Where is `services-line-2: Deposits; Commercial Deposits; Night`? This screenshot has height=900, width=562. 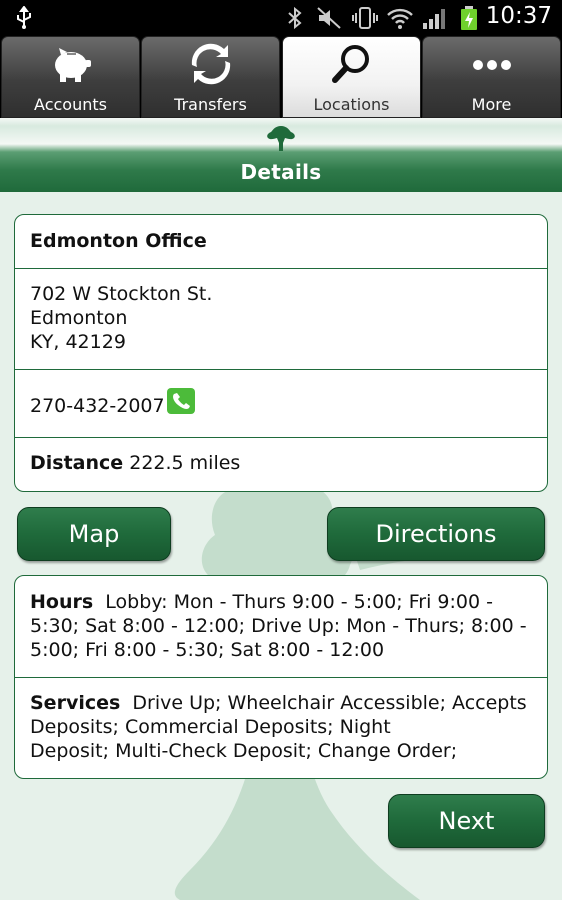
services-line-2: Deposits; Commercial Deposits; Night is located at coordinates (210, 727).